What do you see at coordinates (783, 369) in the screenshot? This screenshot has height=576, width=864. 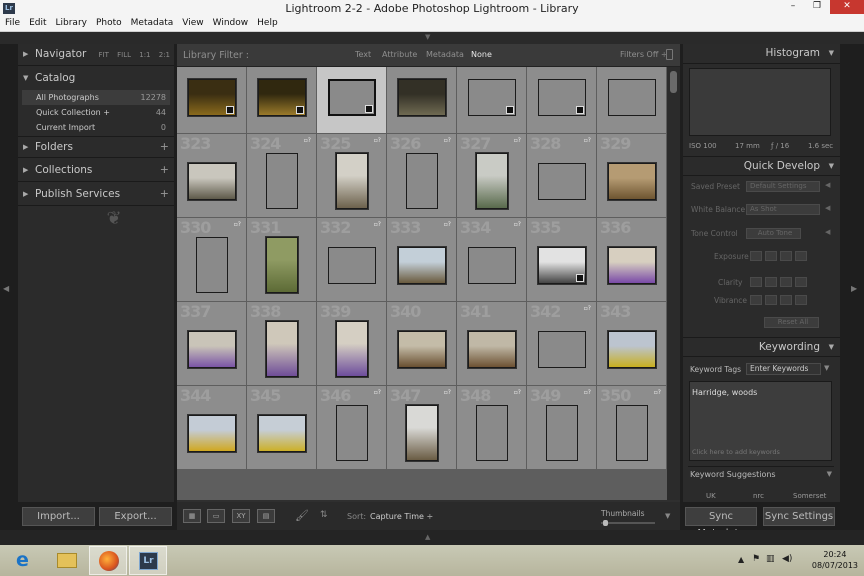 I see `keyword-tags-select: Enter Keywords` at bounding box center [783, 369].